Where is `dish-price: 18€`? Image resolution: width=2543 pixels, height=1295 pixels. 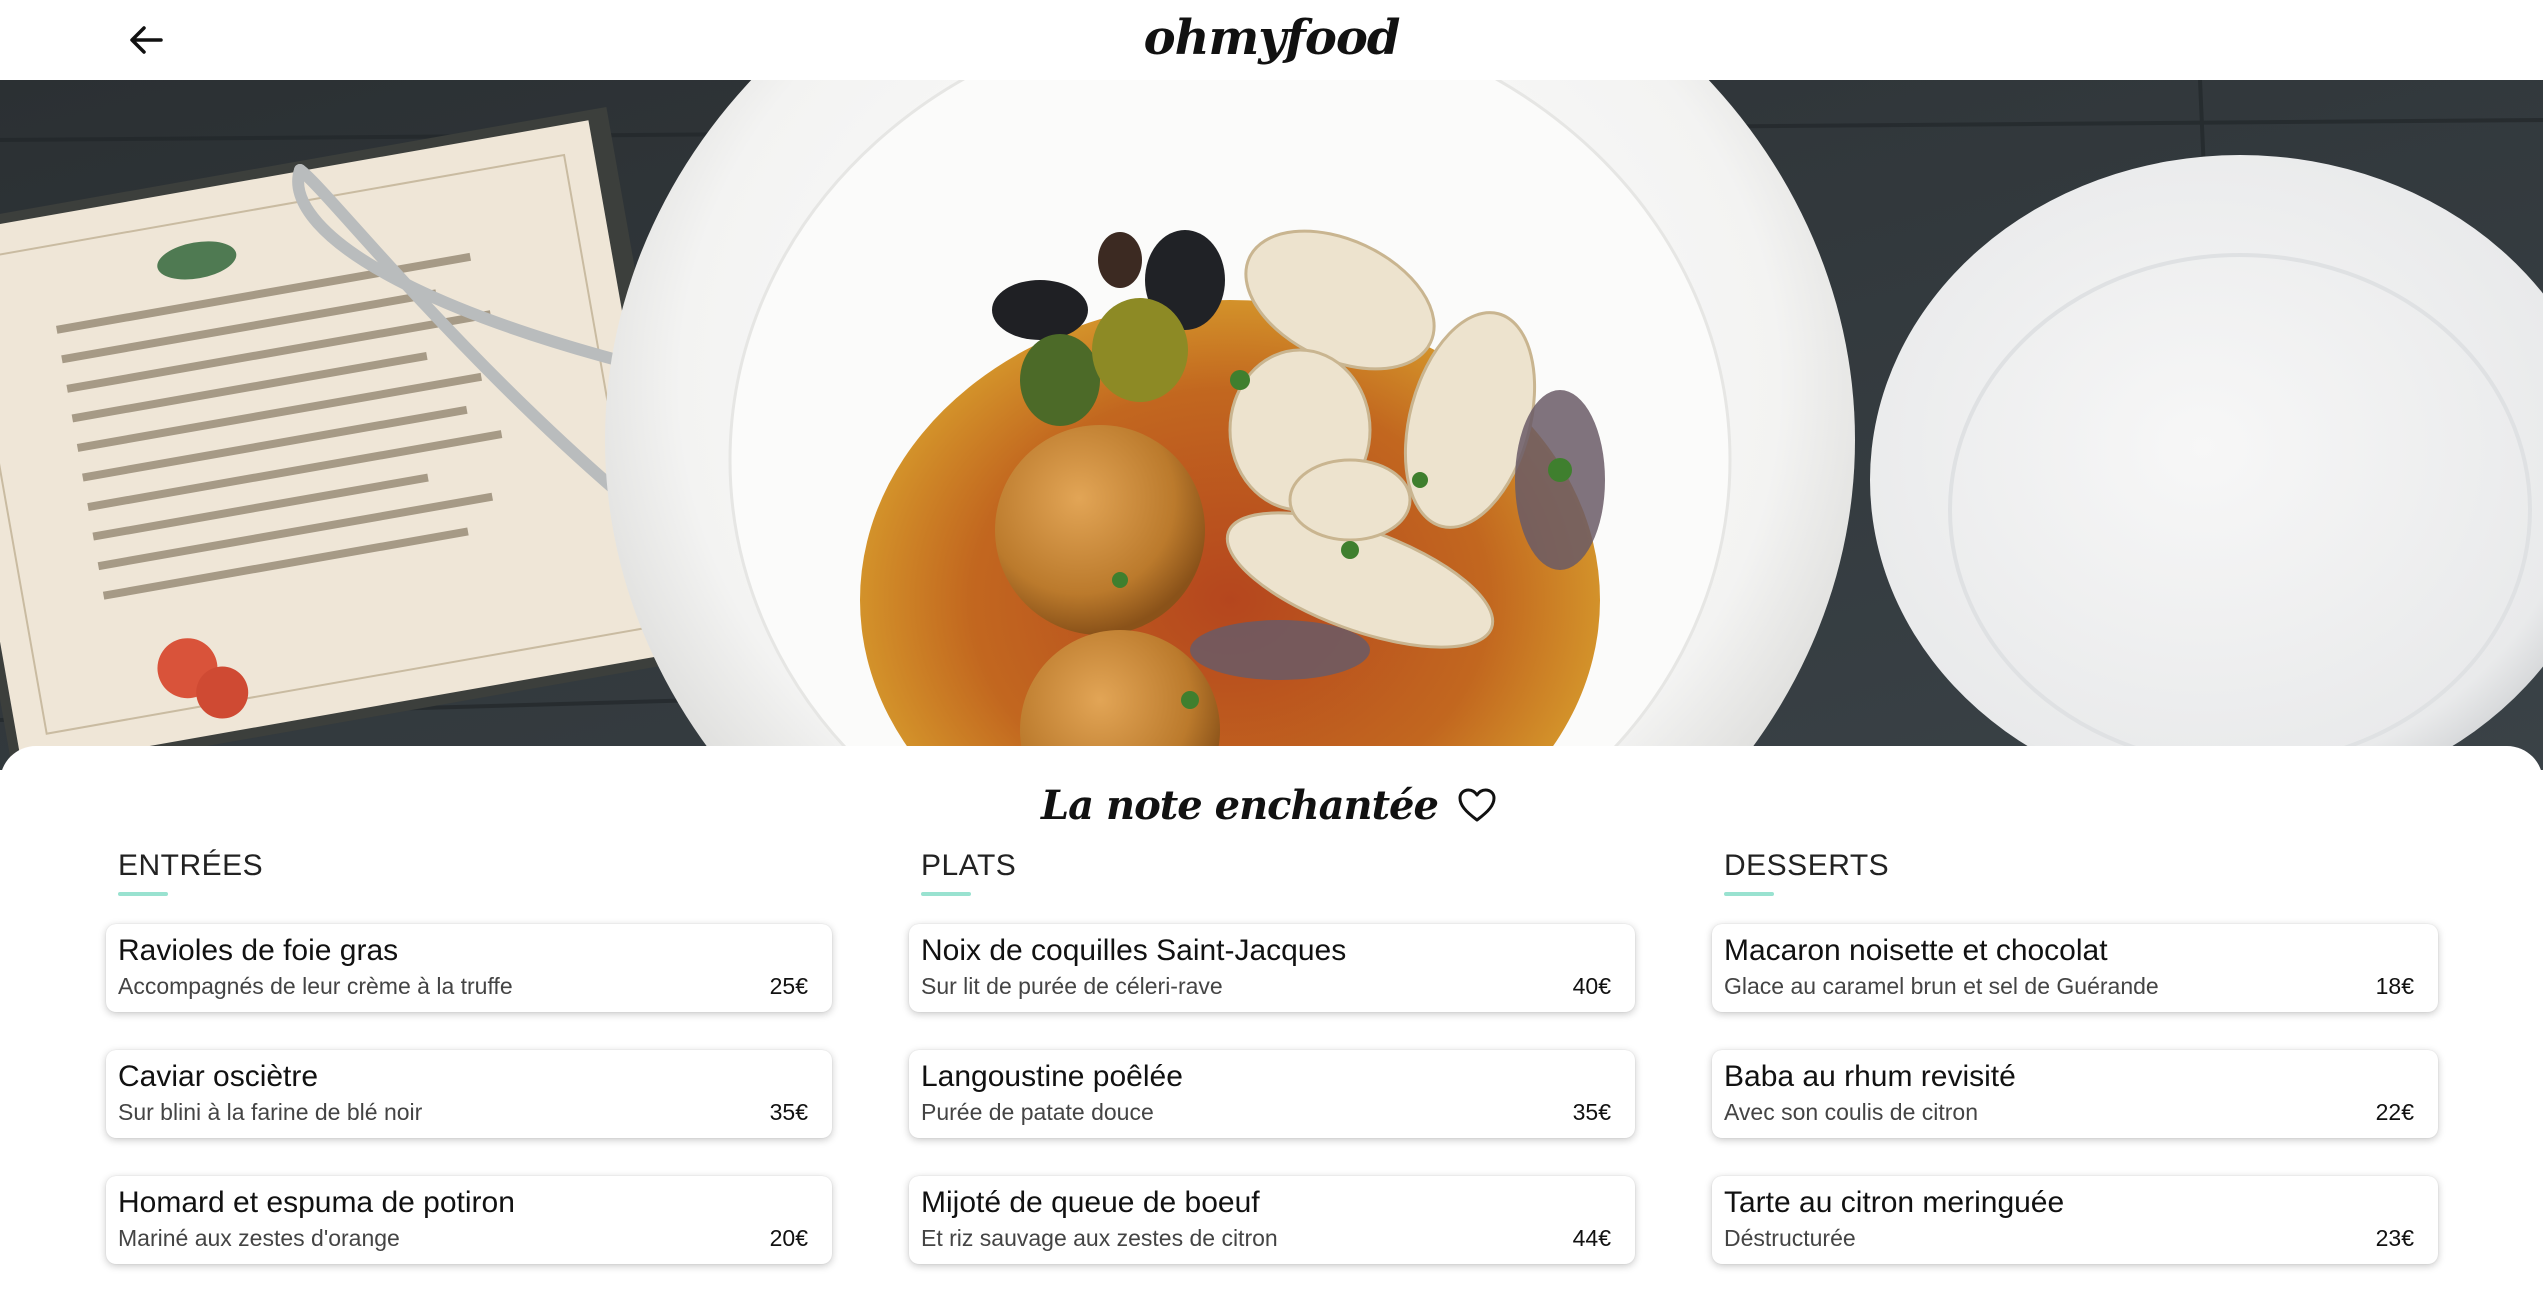
dish-price: 18€ is located at coordinates (2394, 986).